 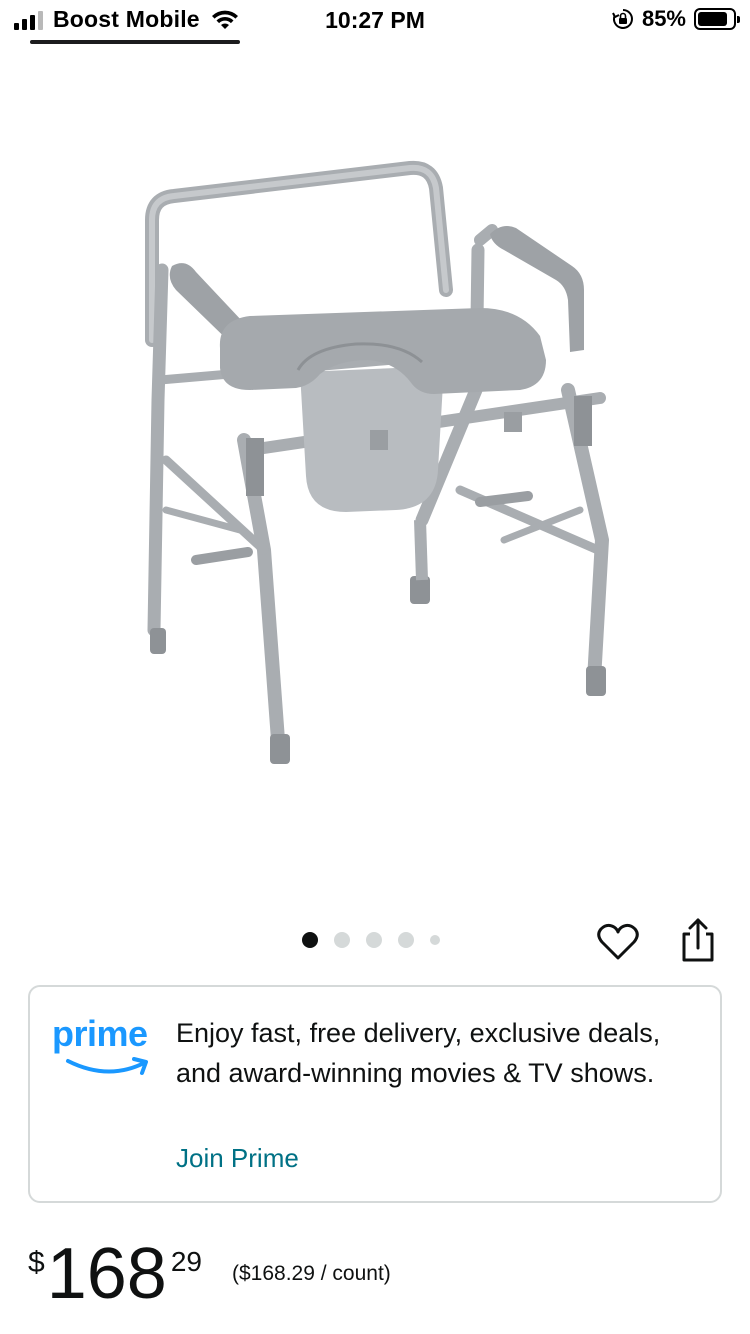 What do you see at coordinates (712, 19) in the screenshot?
I see `battery-fill` at bounding box center [712, 19].